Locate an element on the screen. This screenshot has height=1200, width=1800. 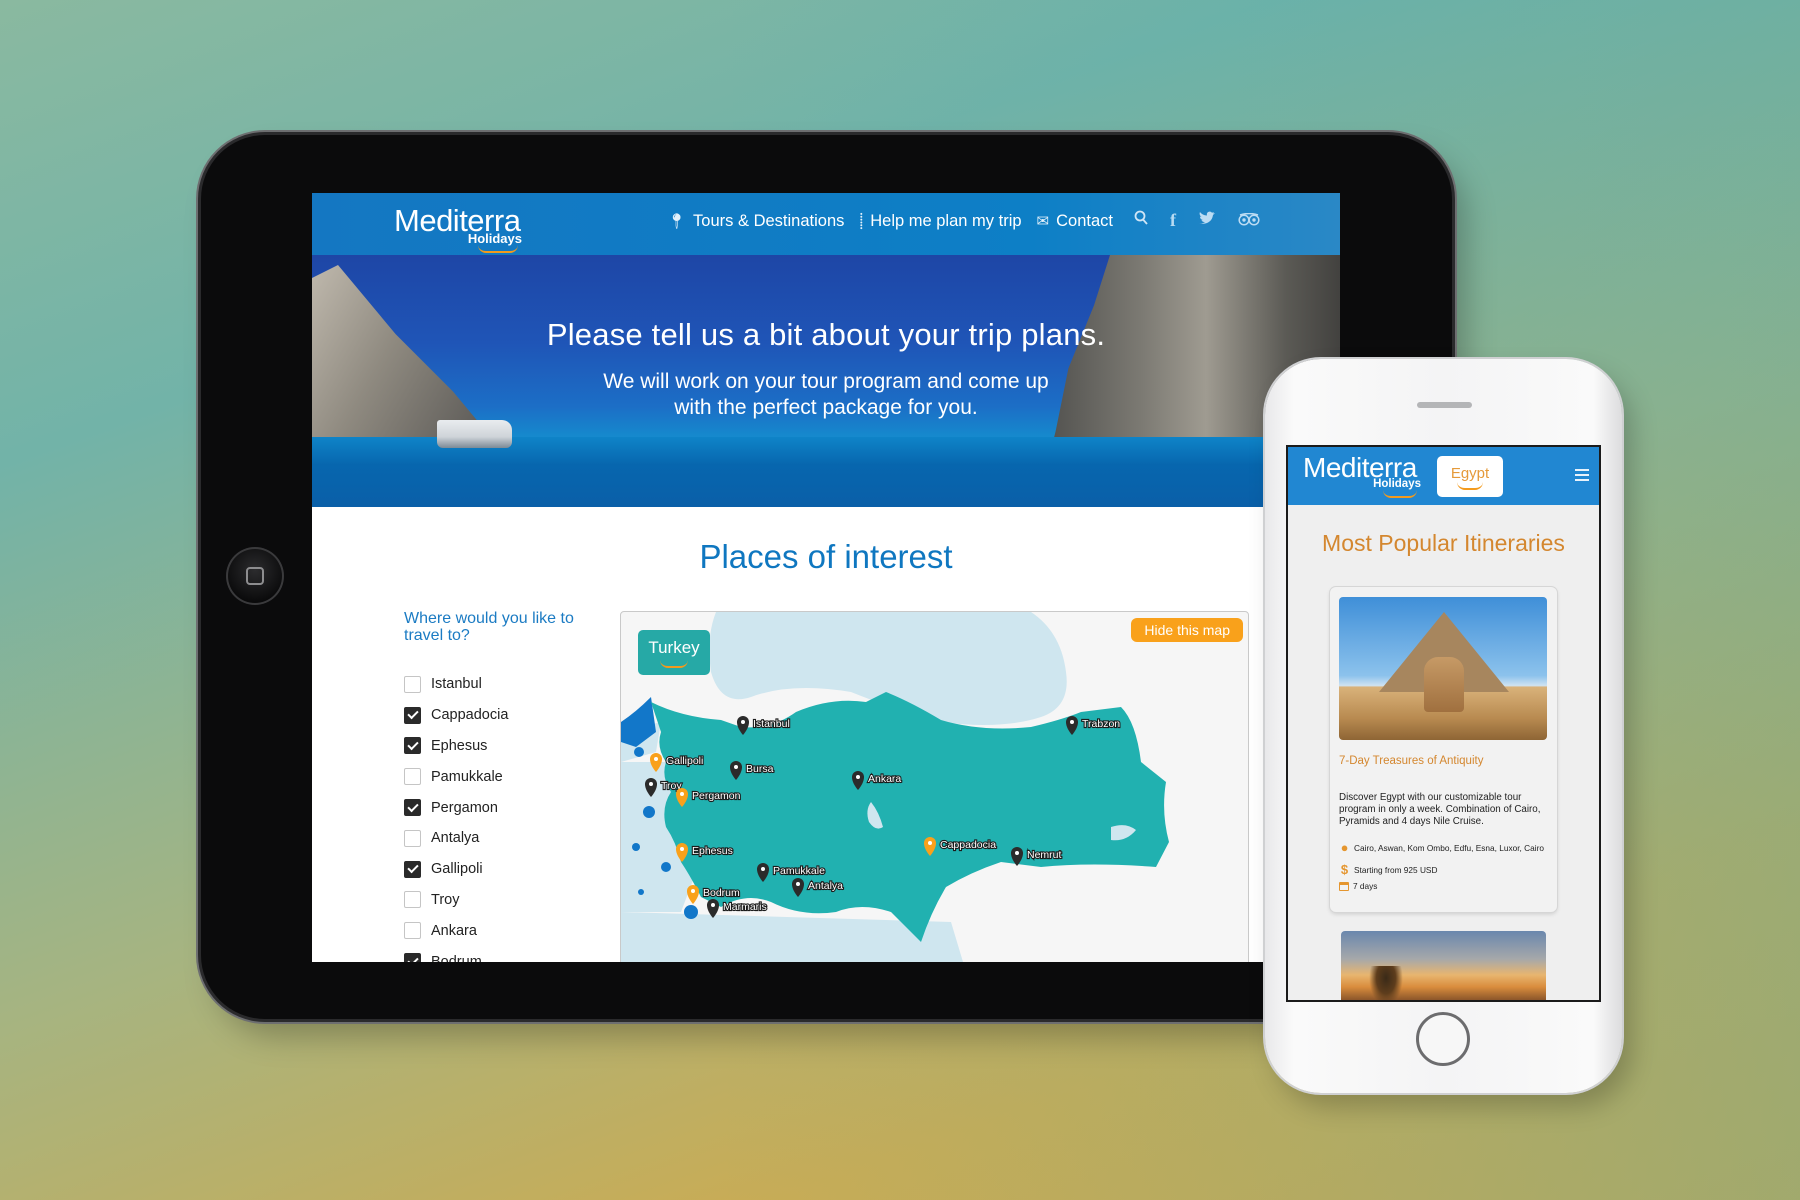
phone-speaker is located at coordinates (1444, 405).